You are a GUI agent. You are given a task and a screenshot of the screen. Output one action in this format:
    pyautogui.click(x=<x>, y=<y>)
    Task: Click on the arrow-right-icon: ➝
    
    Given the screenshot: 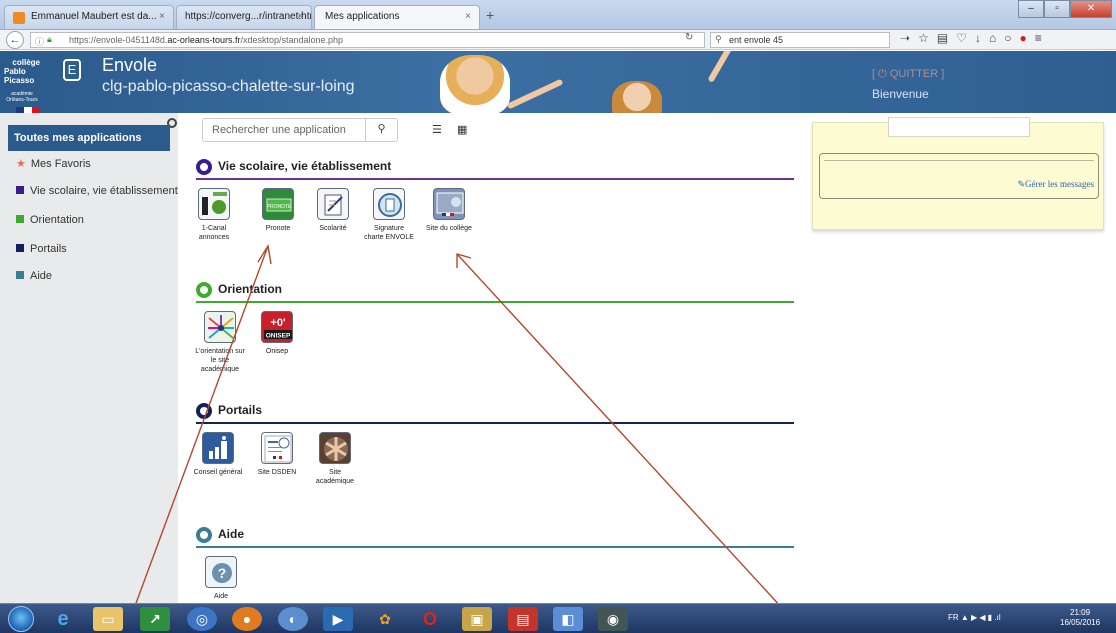 What is the action you would take?
    pyautogui.click(x=905, y=38)
    